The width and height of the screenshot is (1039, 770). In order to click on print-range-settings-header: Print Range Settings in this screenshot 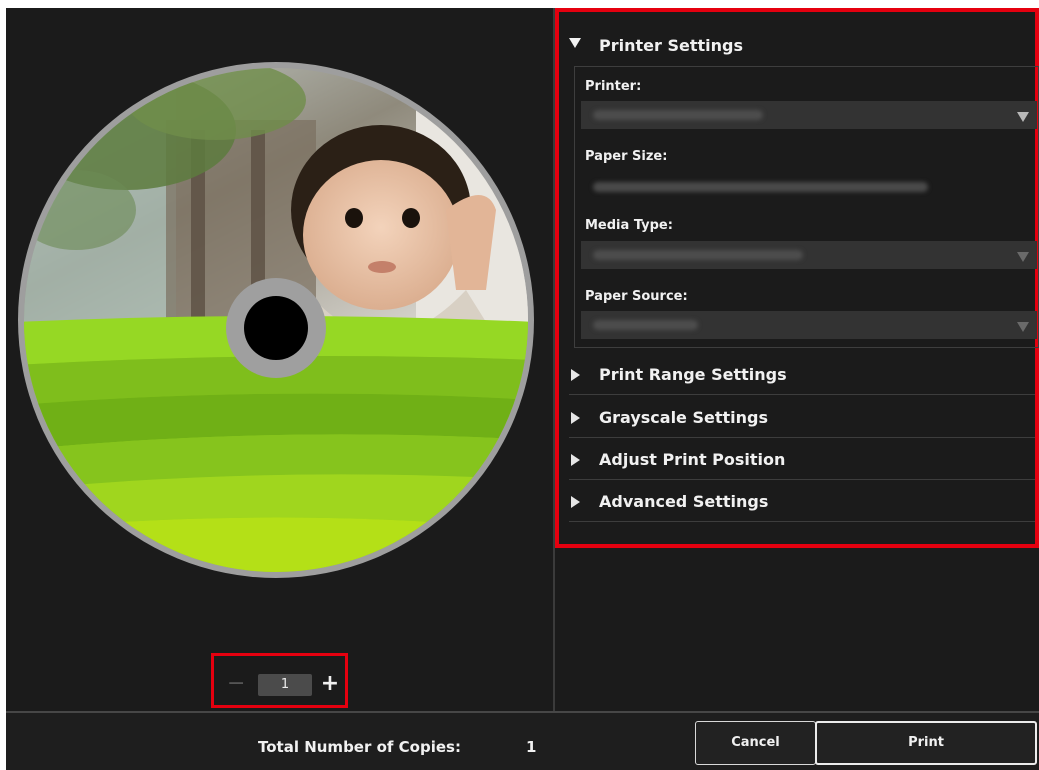, I will do `click(797, 375)`.